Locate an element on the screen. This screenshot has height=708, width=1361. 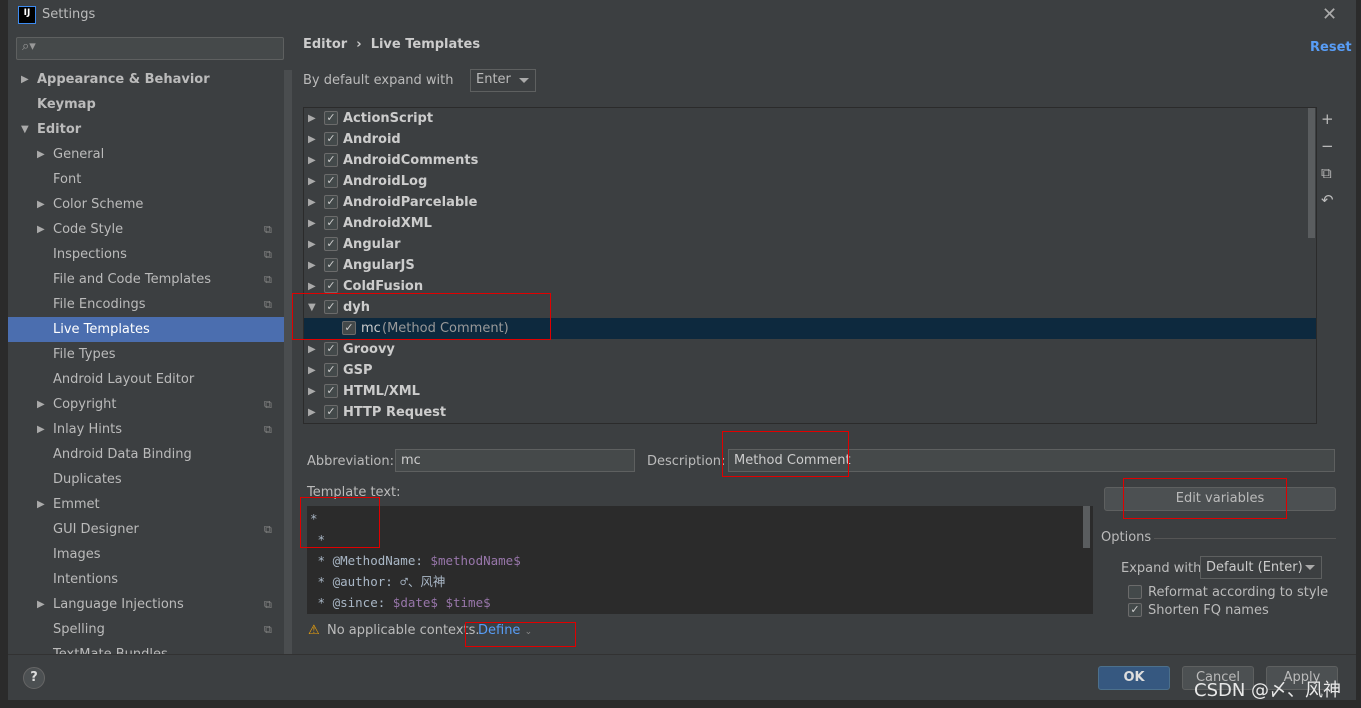
sidebar-item-android-data-binding: Android Data Binding is located at coordinates (147, 454).